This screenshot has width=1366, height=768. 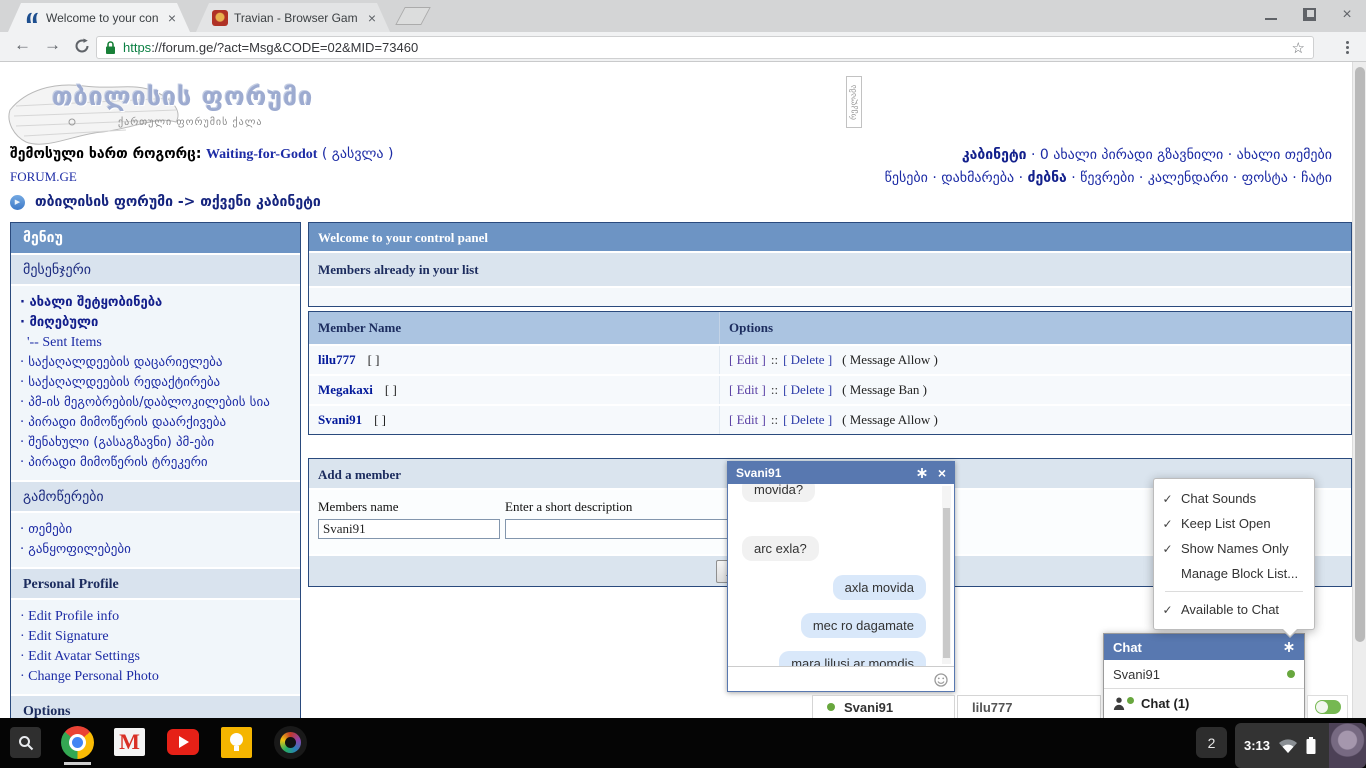 What do you see at coordinates (178, 202) in the screenshot?
I see `breadcrumb-text: თბილისის ფორუმი -> თქვენი კაბინეტი` at bounding box center [178, 202].